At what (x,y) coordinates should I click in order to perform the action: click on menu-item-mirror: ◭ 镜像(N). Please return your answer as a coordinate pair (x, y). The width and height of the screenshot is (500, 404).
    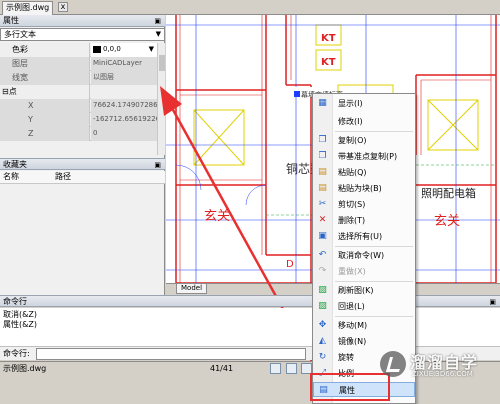
    Looking at the image, I should click on (364, 341).